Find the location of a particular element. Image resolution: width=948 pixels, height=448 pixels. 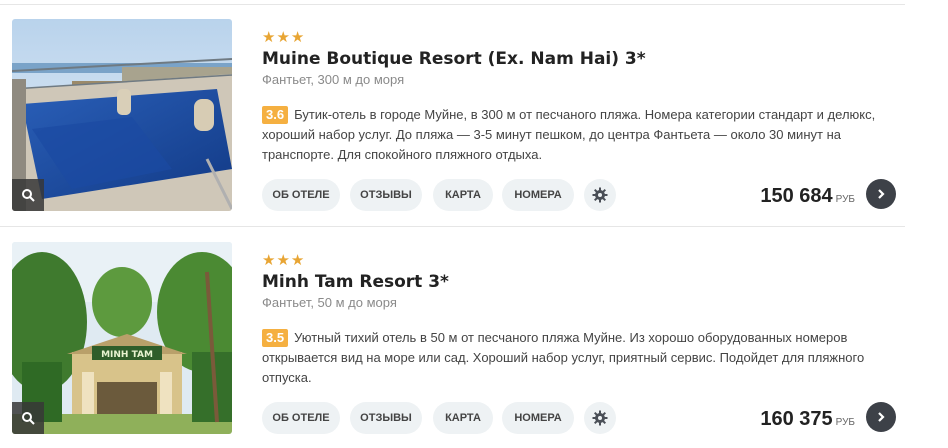

price: 160 375 РУБ is located at coordinates (807, 419).